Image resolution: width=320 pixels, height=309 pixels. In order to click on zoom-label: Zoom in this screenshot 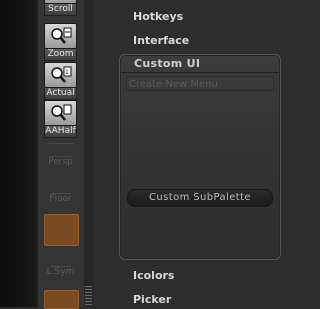, I will do `click(60, 55)`.